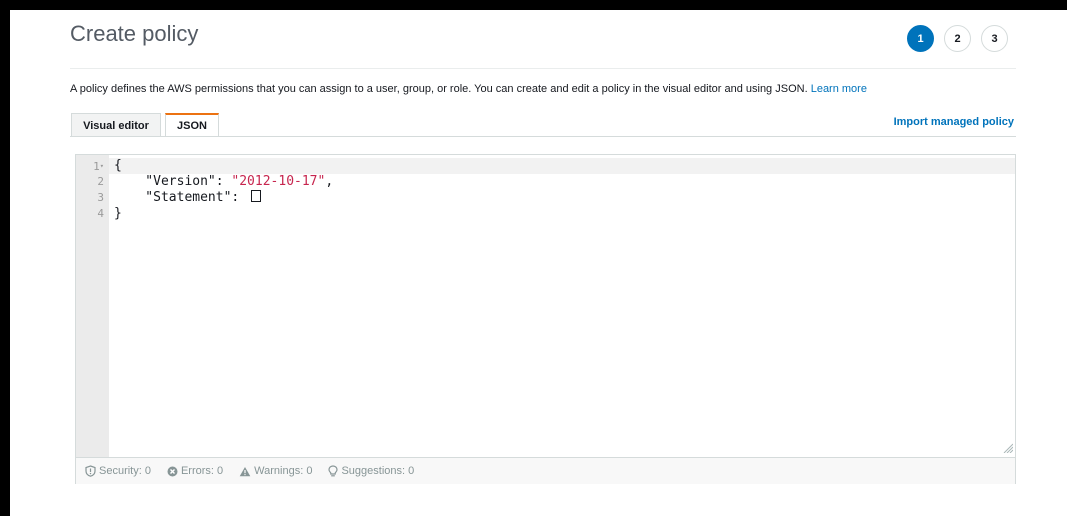 This screenshot has width=1067, height=516. What do you see at coordinates (839, 89) in the screenshot?
I see `learn-more-link: Learn more` at bounding box center [839, 89].